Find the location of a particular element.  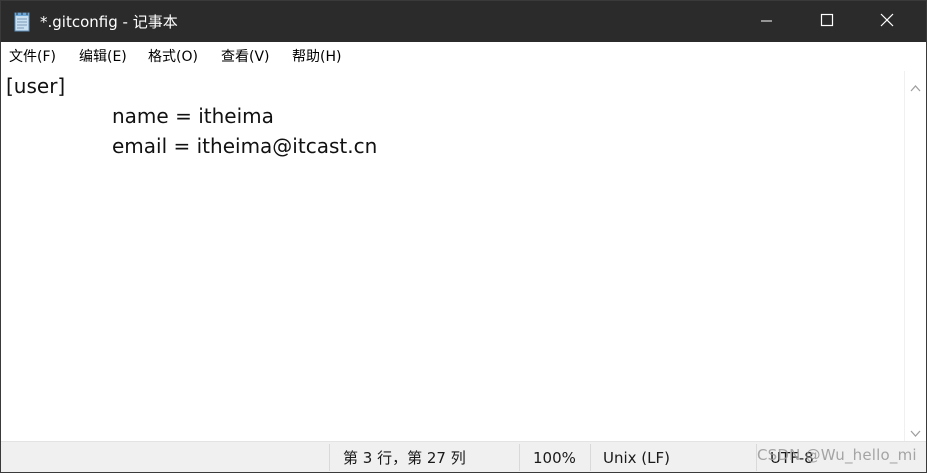

title-bar: *.gitconfig - 记事本 is located at coordinates (463, 21).